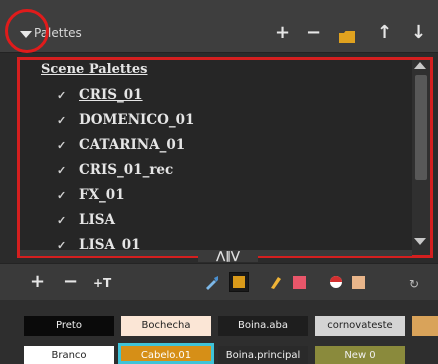 This screenshot has width=438, height=364. Describe the element at coordinates (384, 33) in the screenshot. I see `move-up-button: ↑` at that location.